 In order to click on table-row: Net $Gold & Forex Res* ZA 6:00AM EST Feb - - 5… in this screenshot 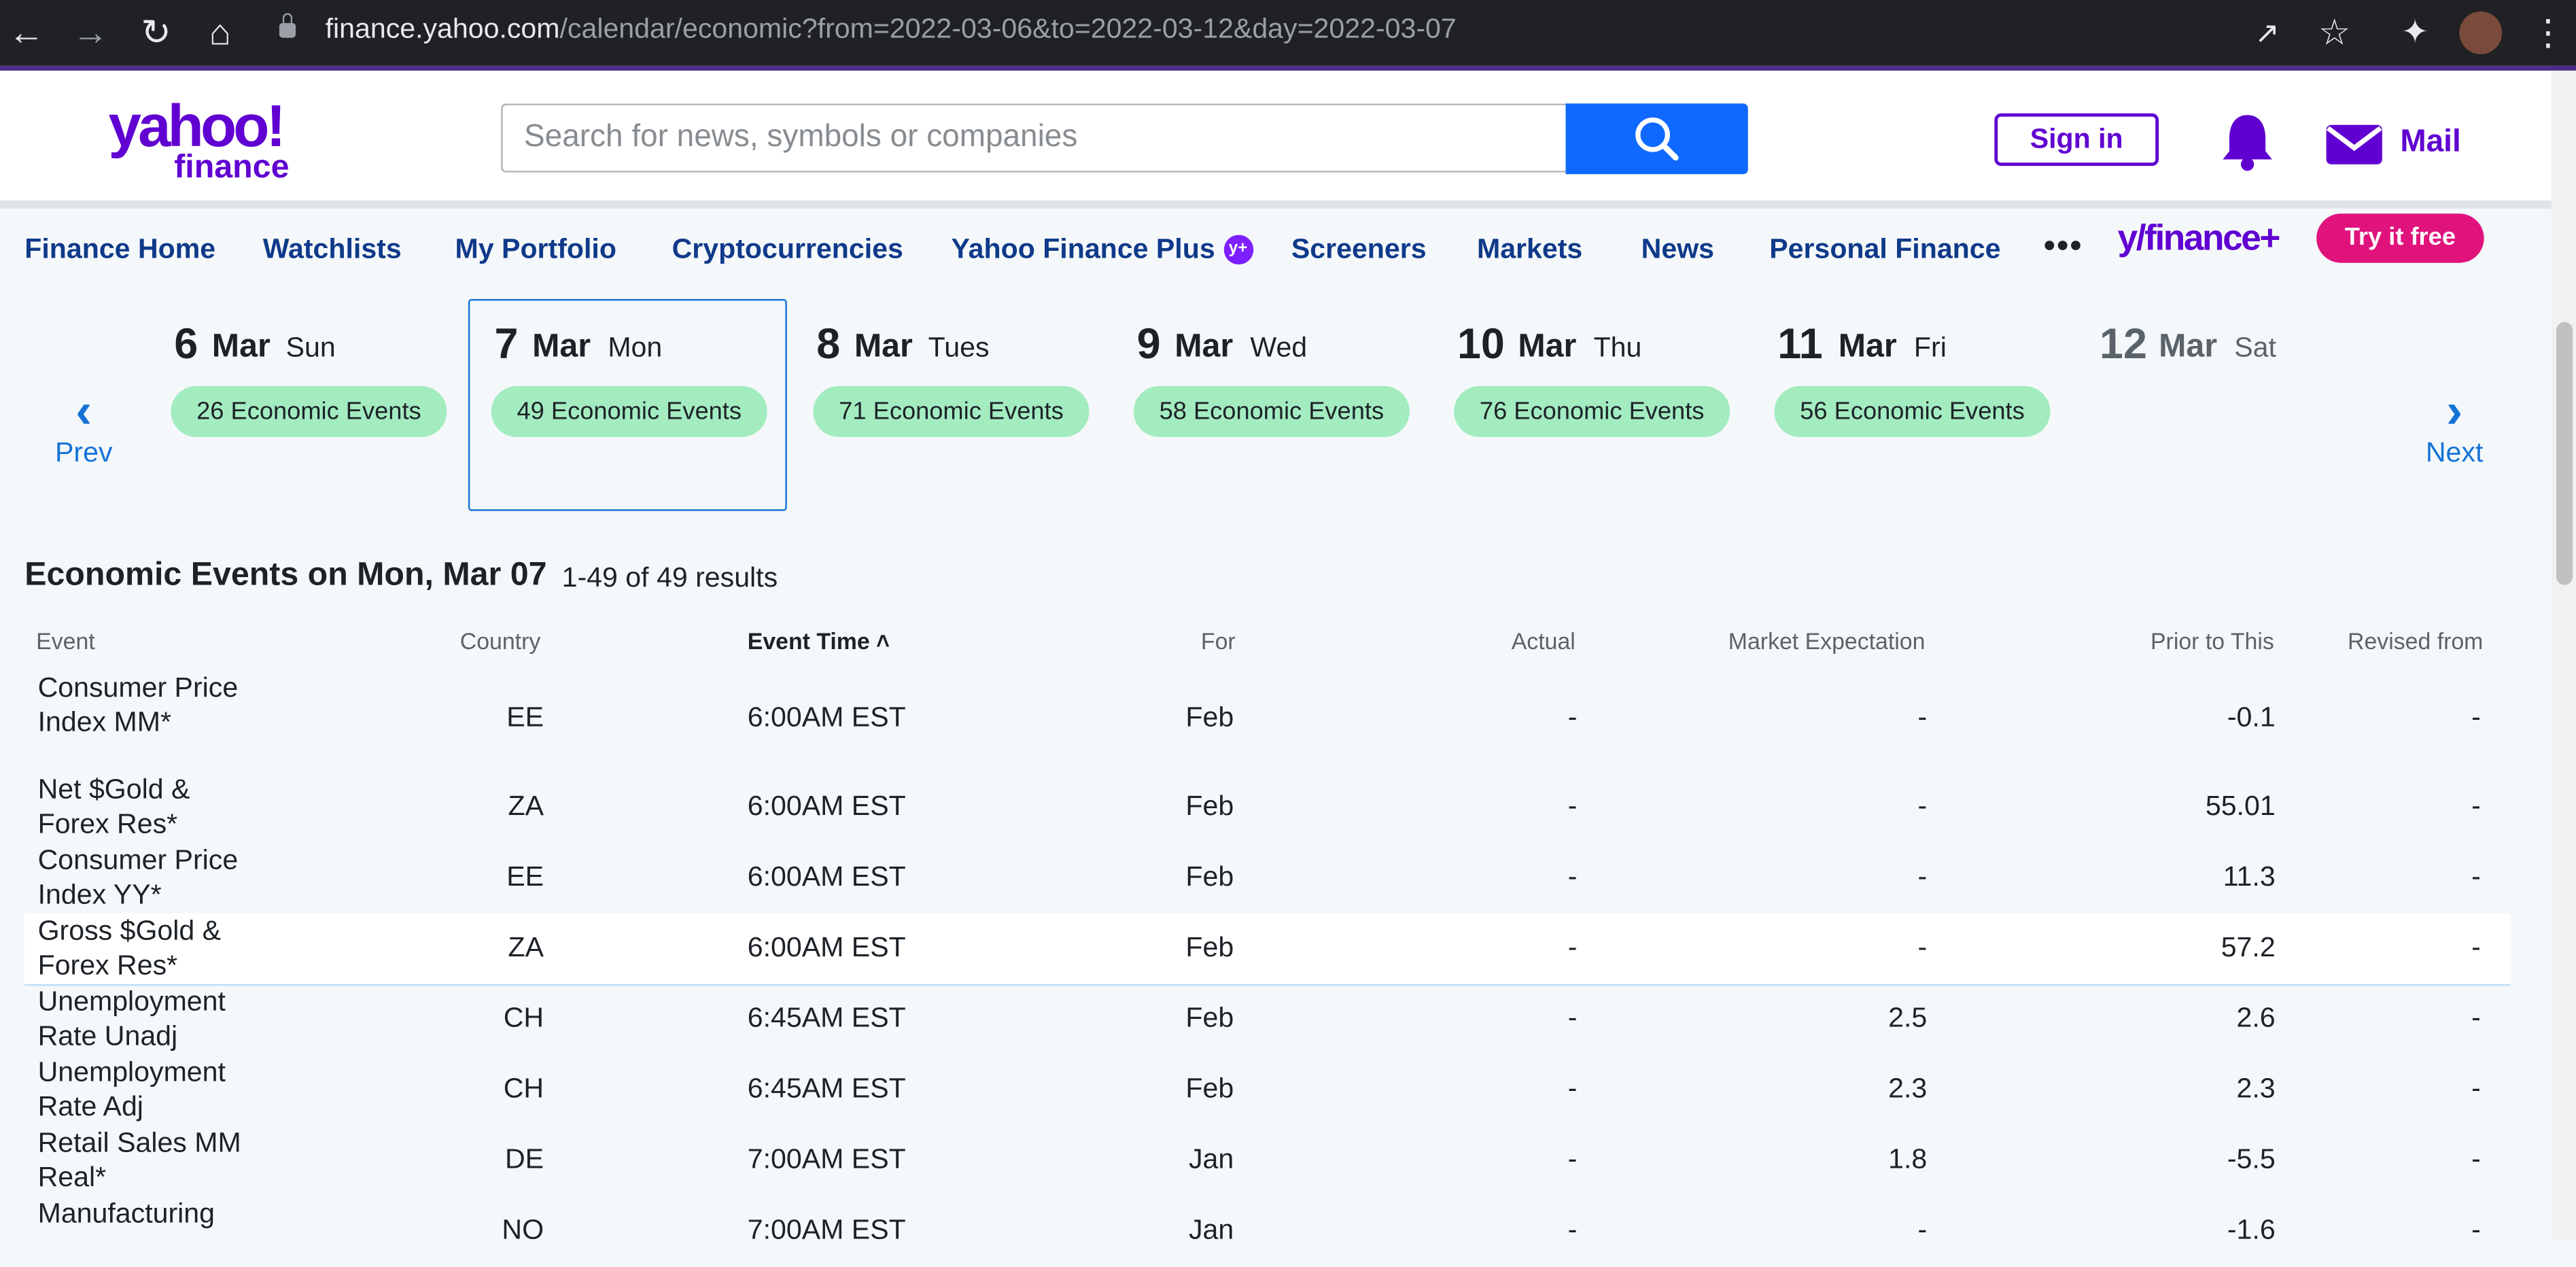, I will do `click(1267, 808)`.